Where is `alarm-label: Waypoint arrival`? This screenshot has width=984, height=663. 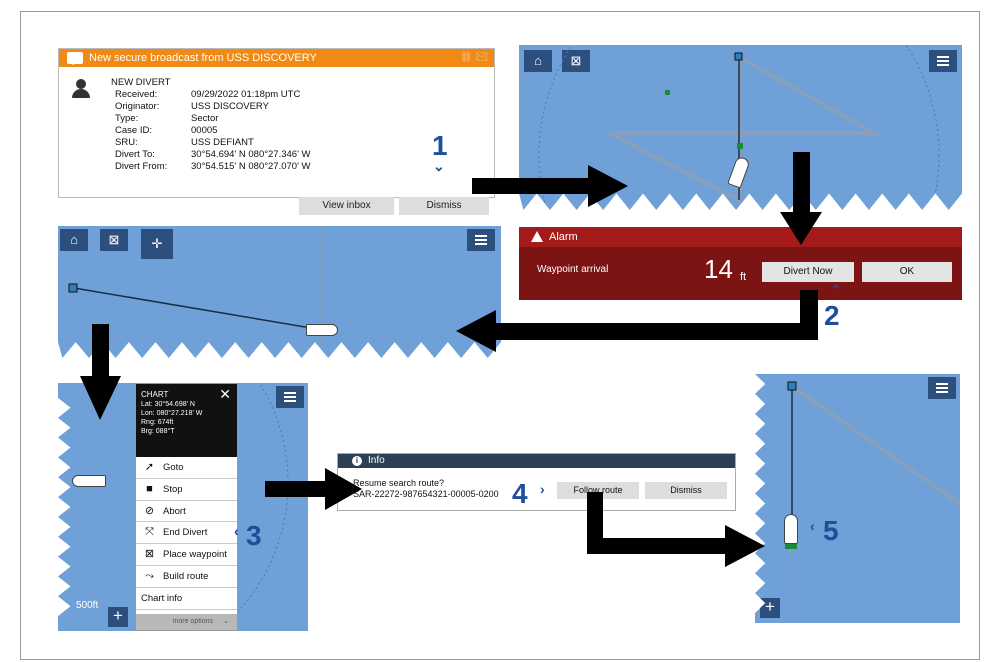
alarm-label: Waypoint arrival is located at coordinates (573, 269).